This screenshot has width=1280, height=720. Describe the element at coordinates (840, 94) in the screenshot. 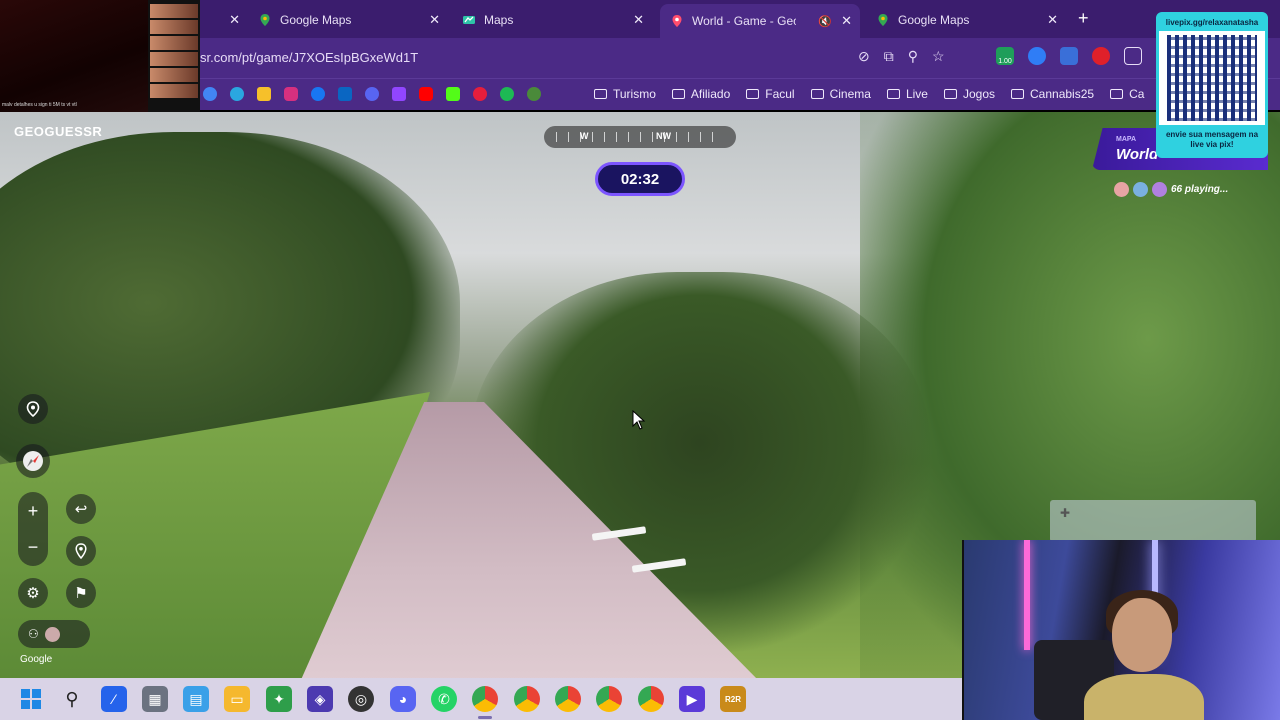

I see `bookmark-folder: Cinema` at that location.